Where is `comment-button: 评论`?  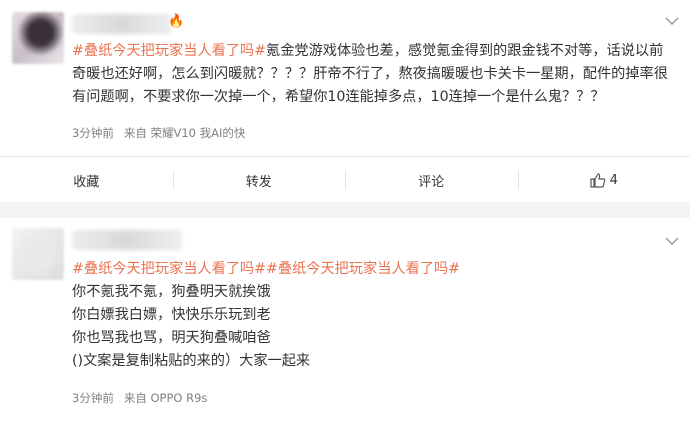
comment-button: 评论 is located at coordinates (431, 180).